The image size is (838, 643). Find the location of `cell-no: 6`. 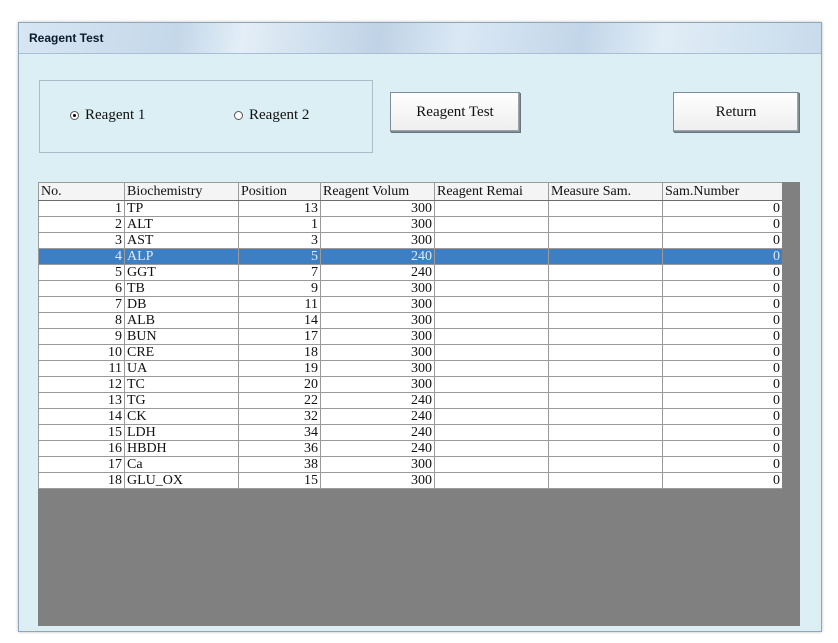

cell-no: 6 is located at coordinates (81, 288).